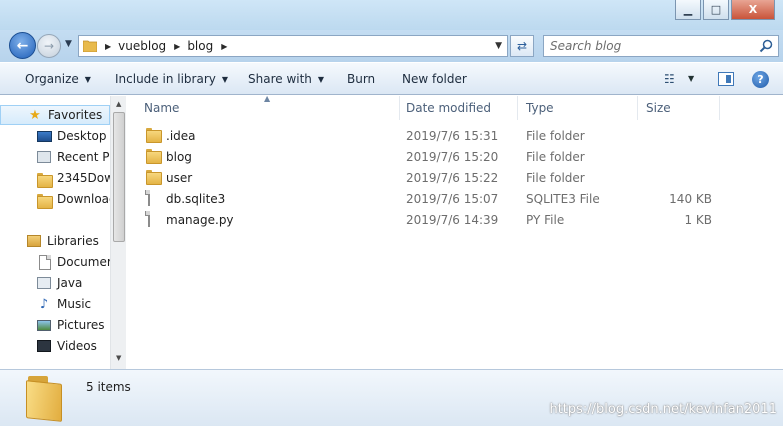 The height and width of the screenshot is (426, 783). What do you see at coordinates (55, 283) in the screenshot?
I see `nav-item-java: Java` at bounding box center [55, 283].